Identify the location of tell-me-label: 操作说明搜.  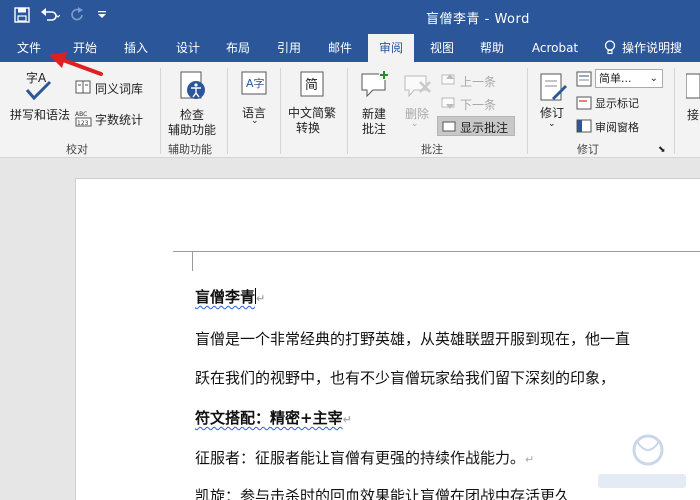
(652, 48).